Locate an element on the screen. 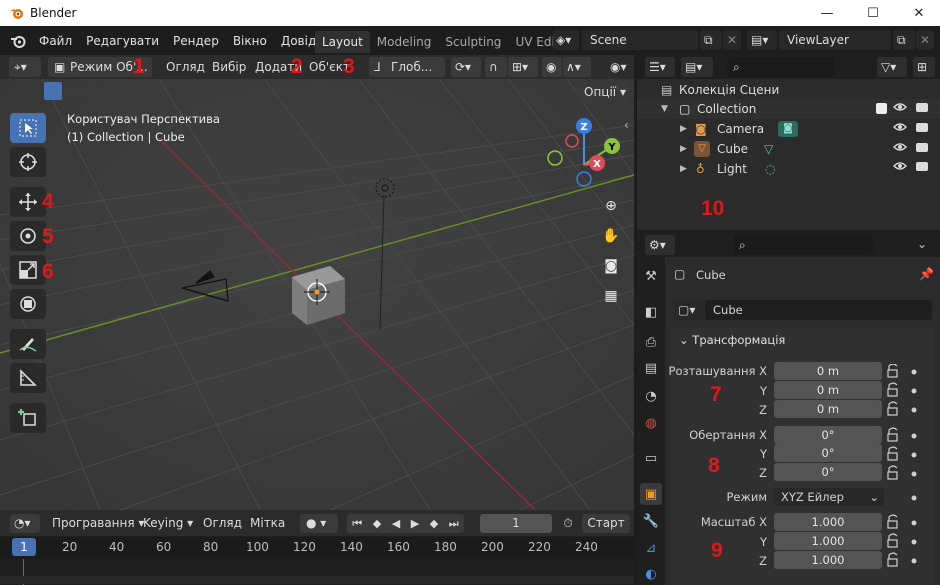  visibility-toggles is located at coordinates (915, 142).